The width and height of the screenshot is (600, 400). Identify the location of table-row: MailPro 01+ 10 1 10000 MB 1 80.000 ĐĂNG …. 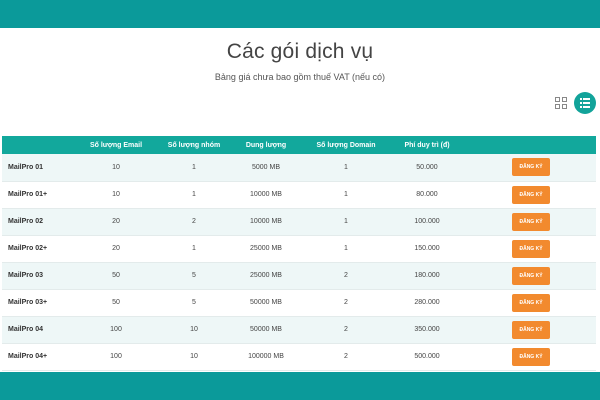
(299, 194).